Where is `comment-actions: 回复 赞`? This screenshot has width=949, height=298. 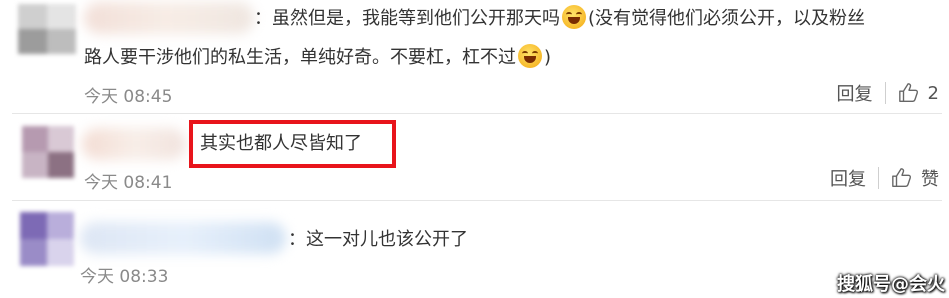 comment-actions: 回复 赞 is located at coordinates (884, 178).